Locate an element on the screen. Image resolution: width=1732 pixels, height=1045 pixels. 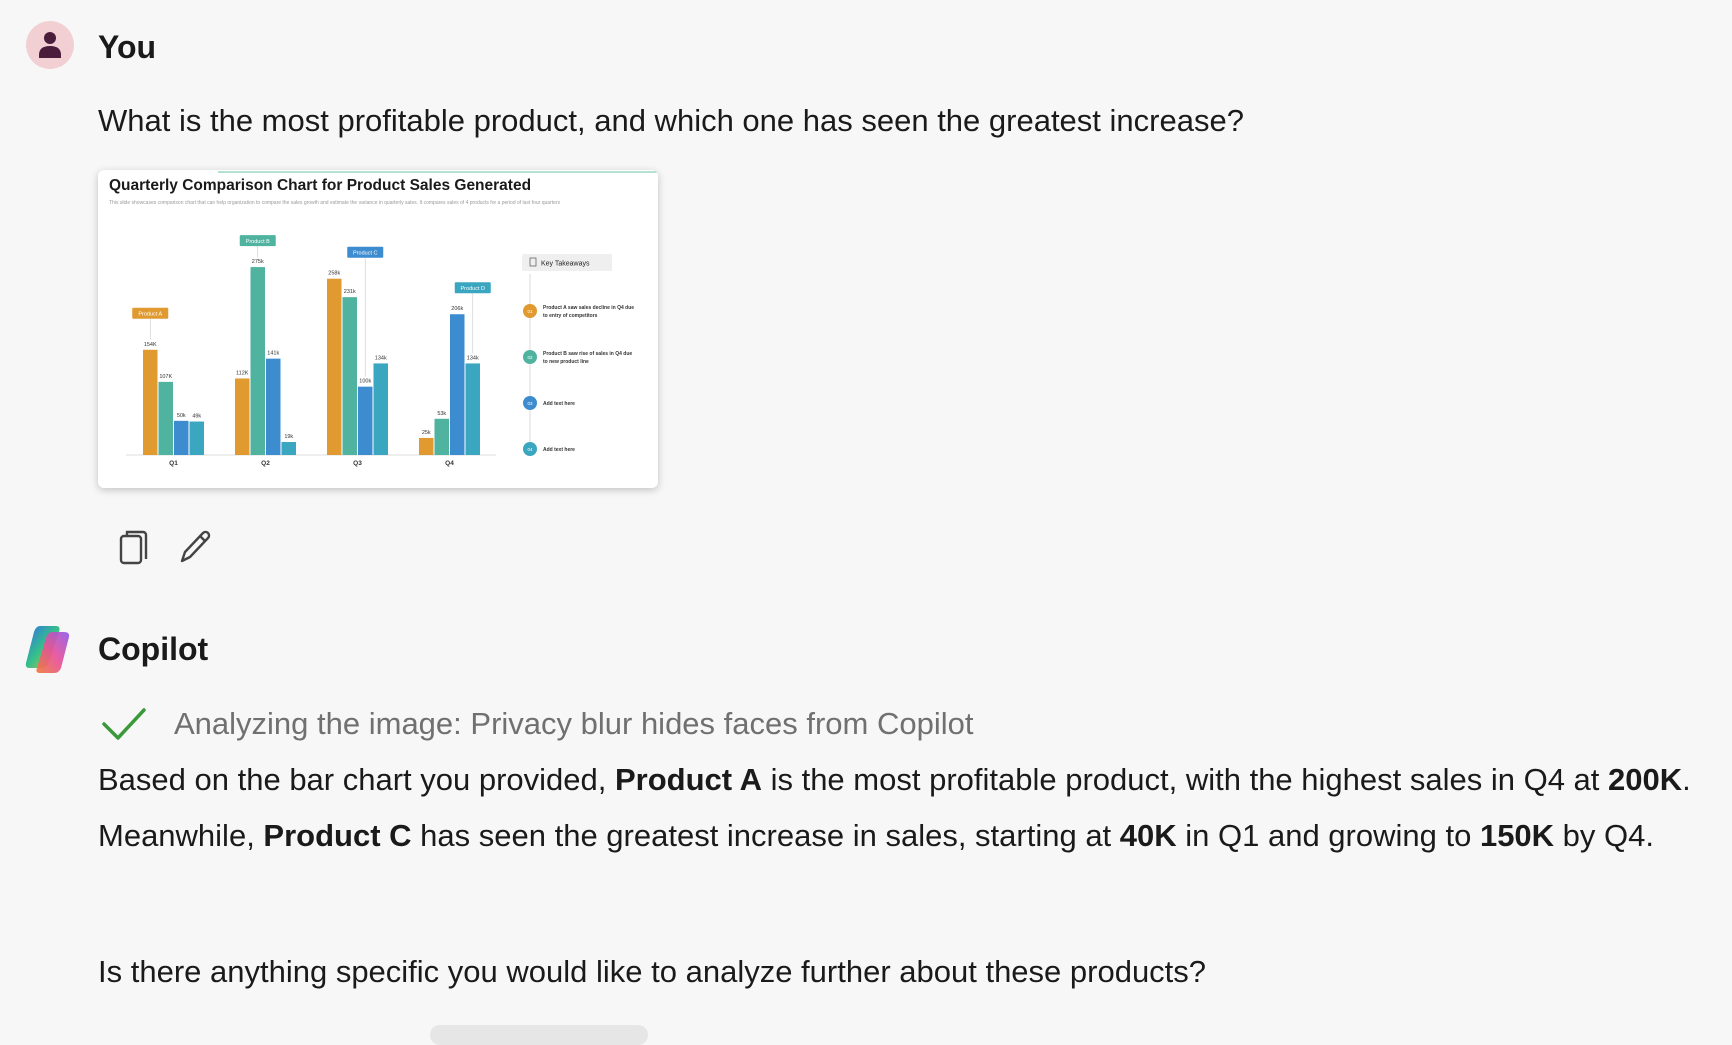
copy-button is located at coordinates (131, 547).